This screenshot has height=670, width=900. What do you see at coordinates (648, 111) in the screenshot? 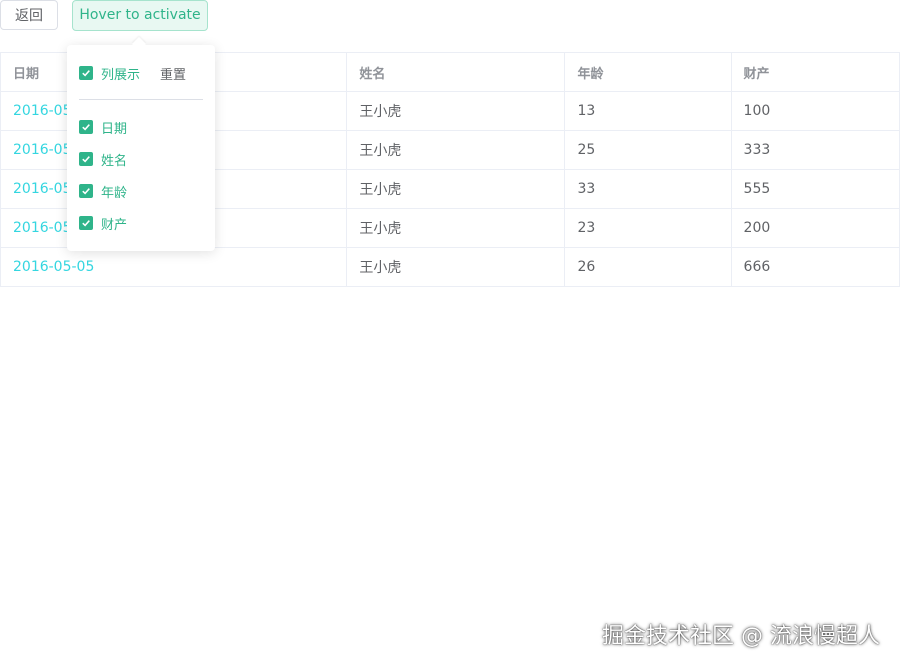
I see `age-cell: 13` at bounding box center [648, 111].